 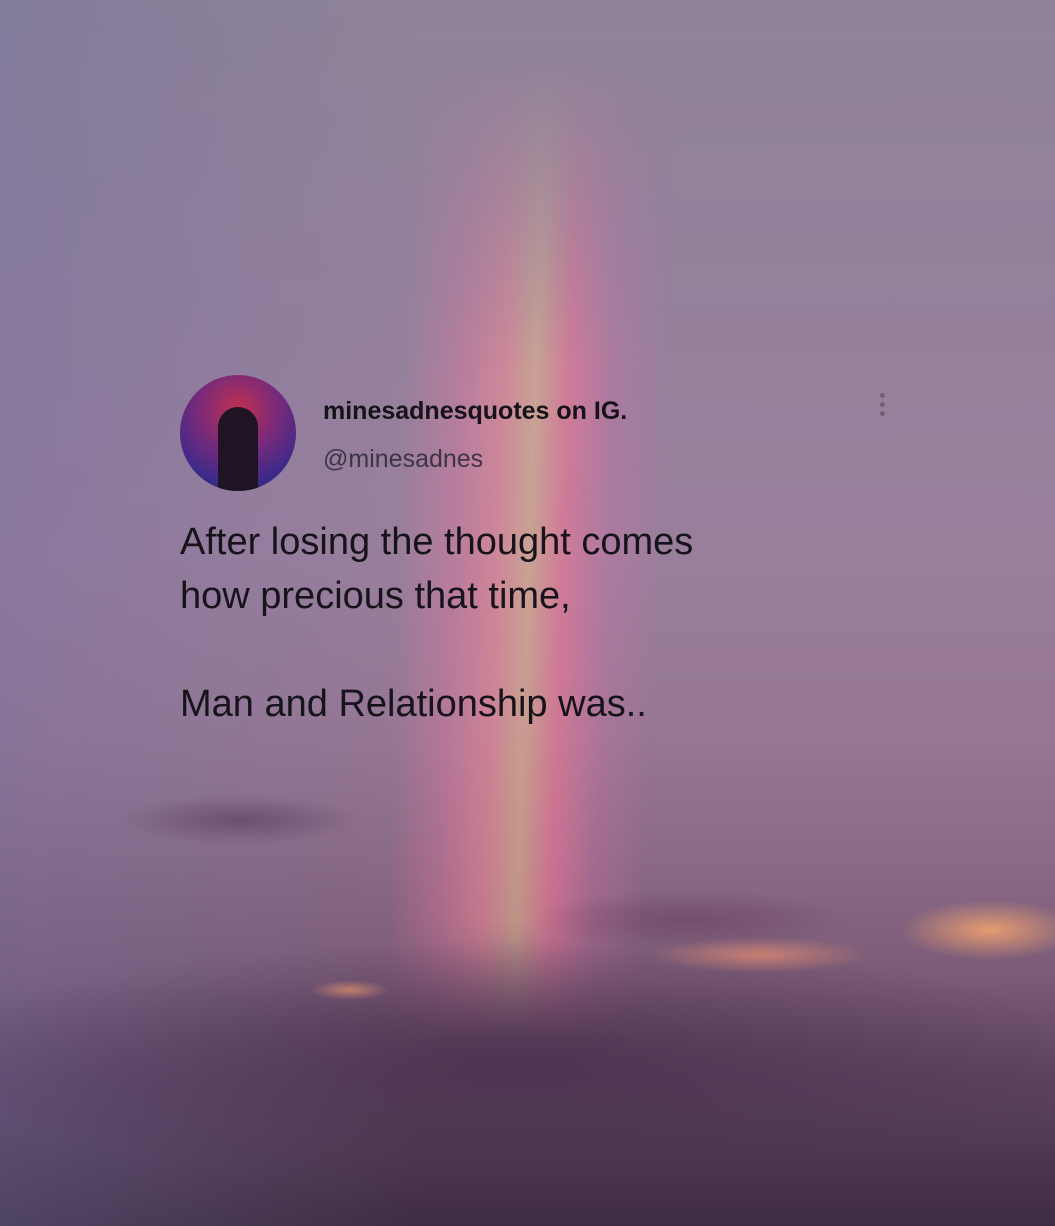 I want to click on user-handle: @minesadnes, so click(x=403, y=459).